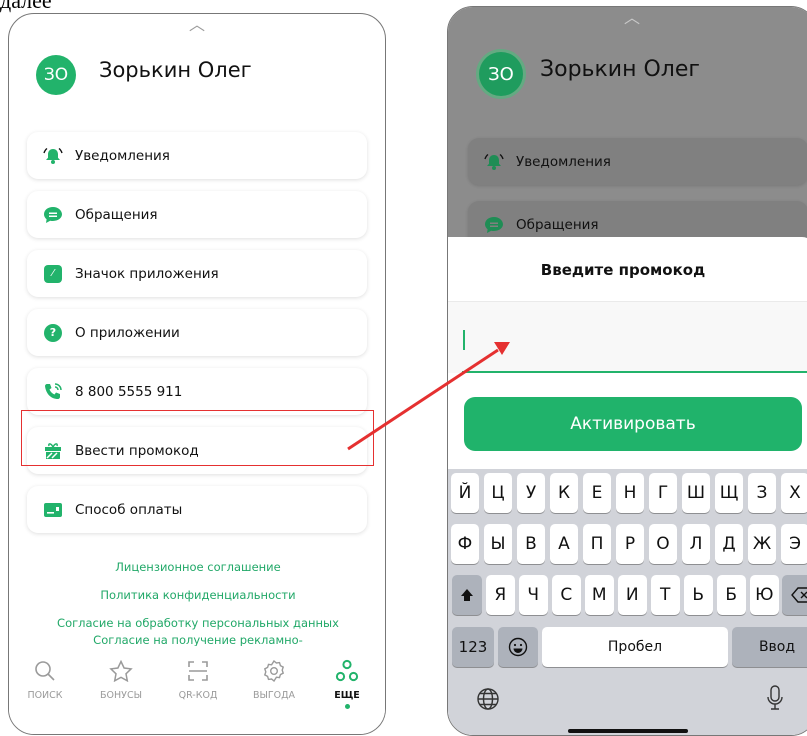 Image resolution: width=807 pixels, height=736 pixels. What do you see at coordinates (665, 595) in the screenshot?
I see `key-Т: Т` at bounding box center [665, 595].